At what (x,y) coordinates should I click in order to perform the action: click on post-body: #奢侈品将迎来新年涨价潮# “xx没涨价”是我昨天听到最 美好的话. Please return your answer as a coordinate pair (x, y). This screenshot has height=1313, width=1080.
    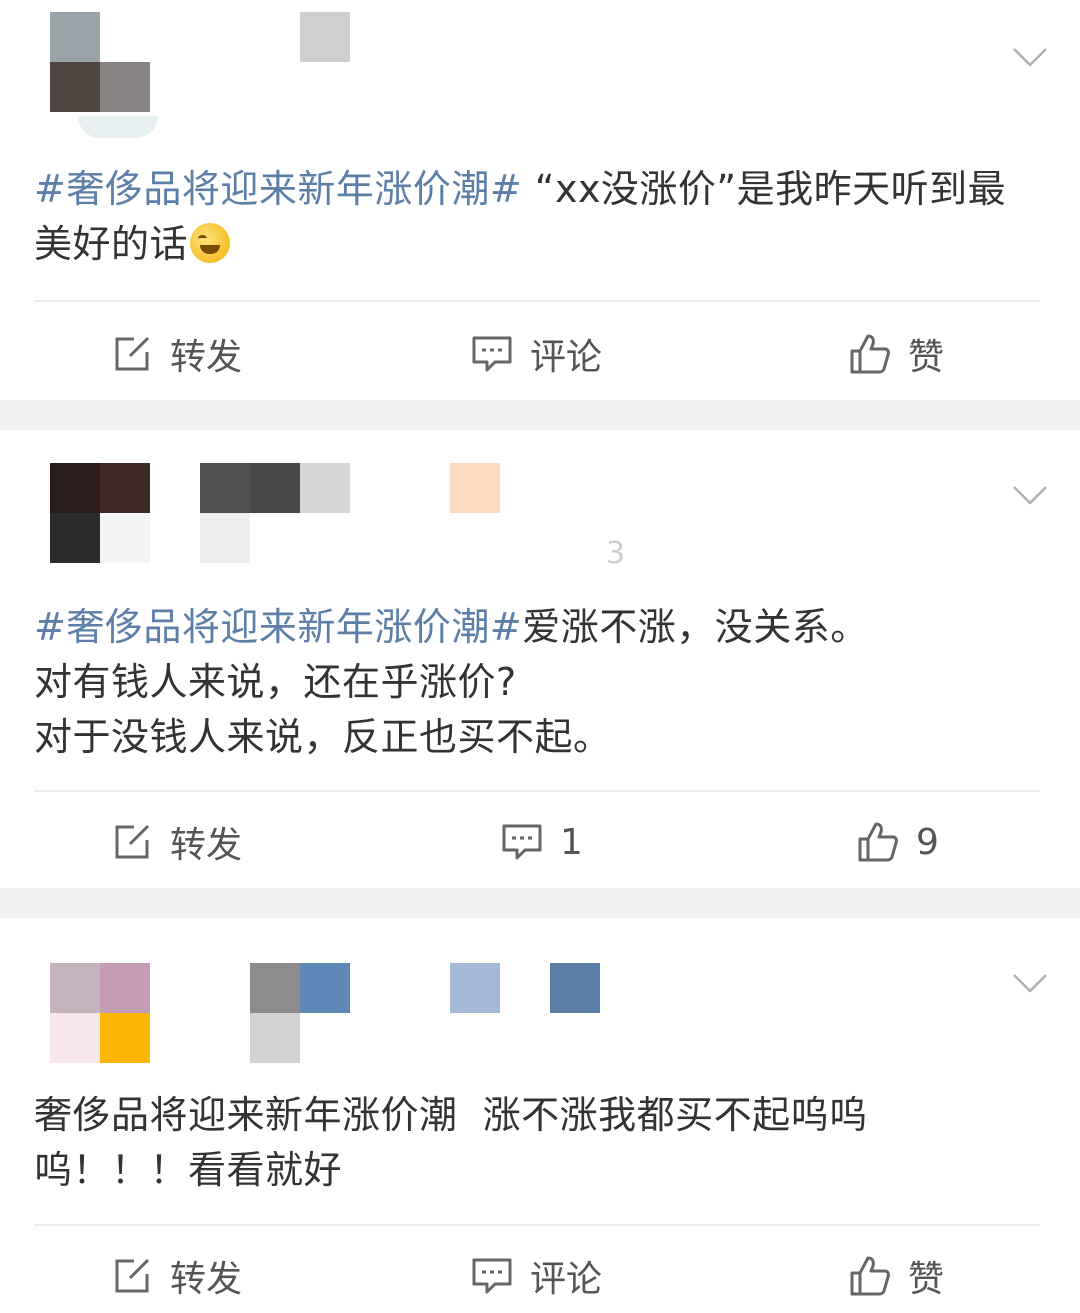
    Looking at the image, I should click on (537, 217).